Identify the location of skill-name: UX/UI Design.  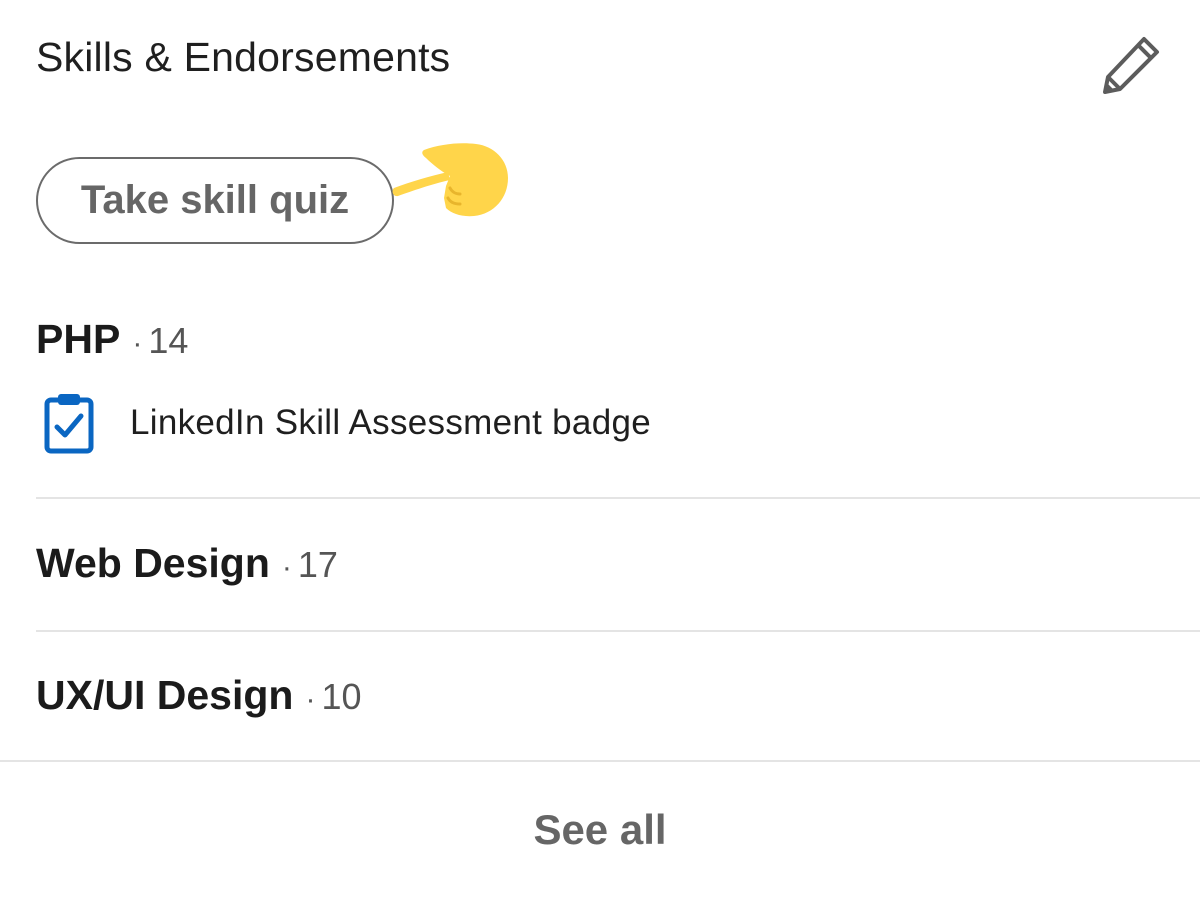
(165, 695).